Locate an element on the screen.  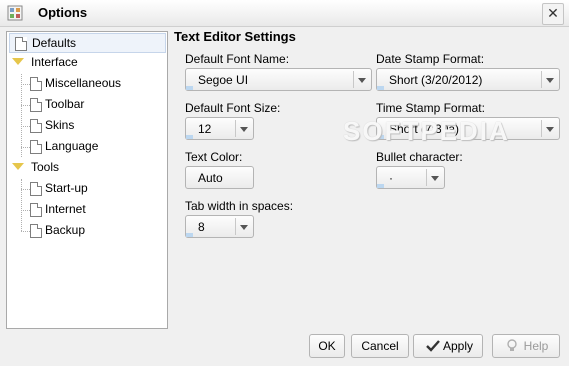
default-font-name-select: Segoe UI is located at coordinates (278, 79).